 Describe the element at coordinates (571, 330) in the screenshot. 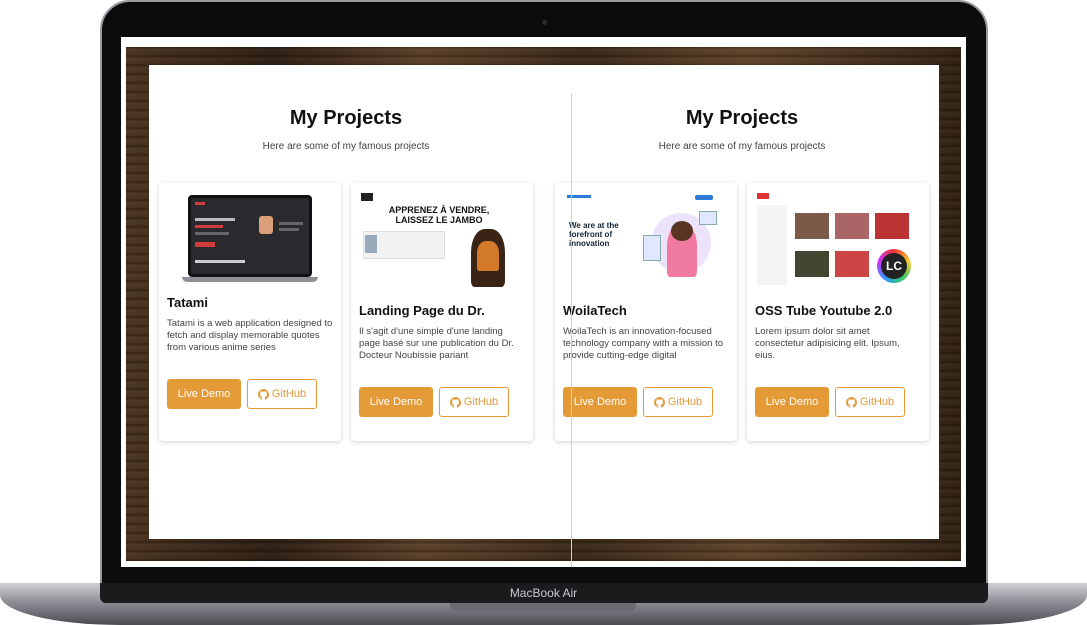

I see `section-divider` at that location.